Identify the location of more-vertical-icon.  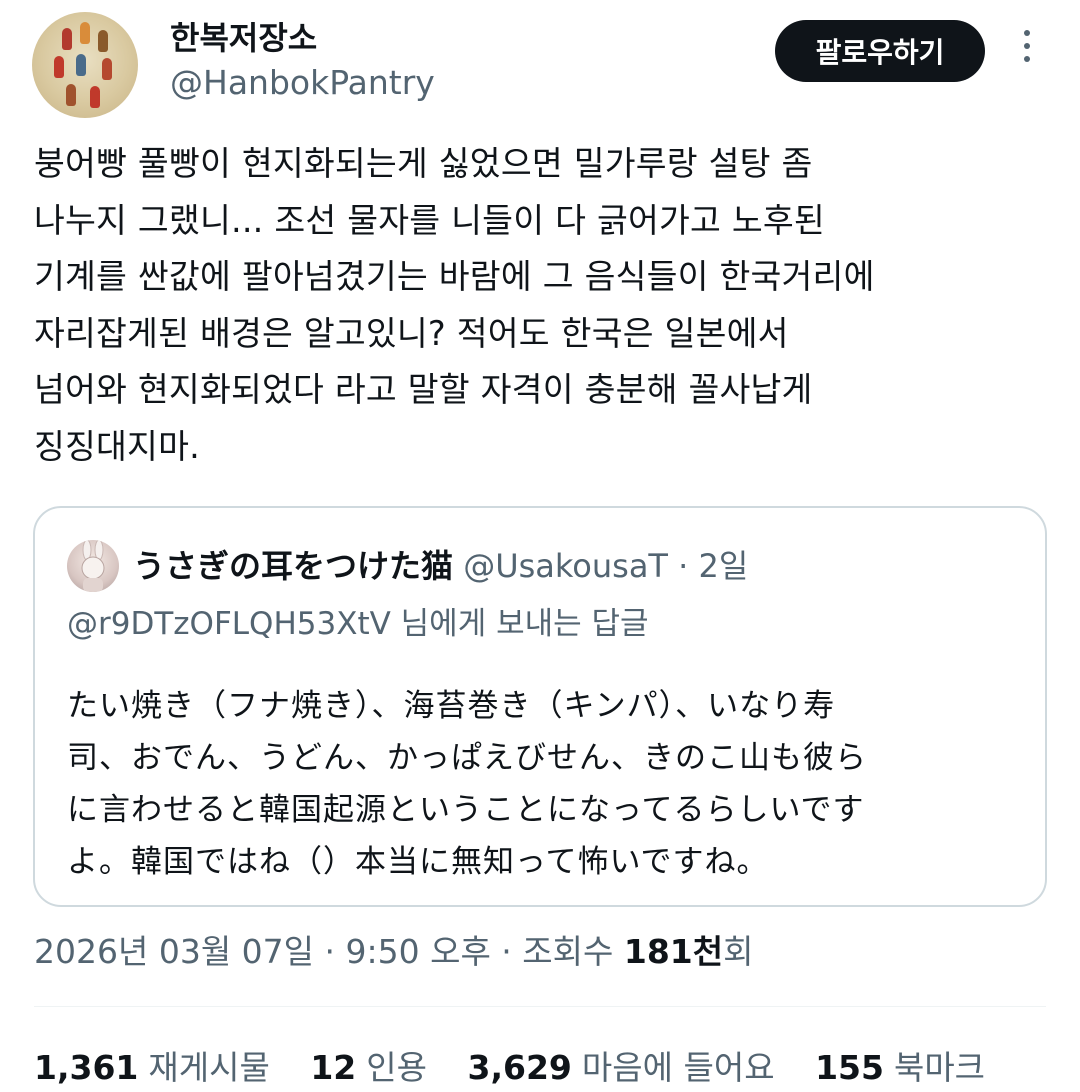
(1027, 52).